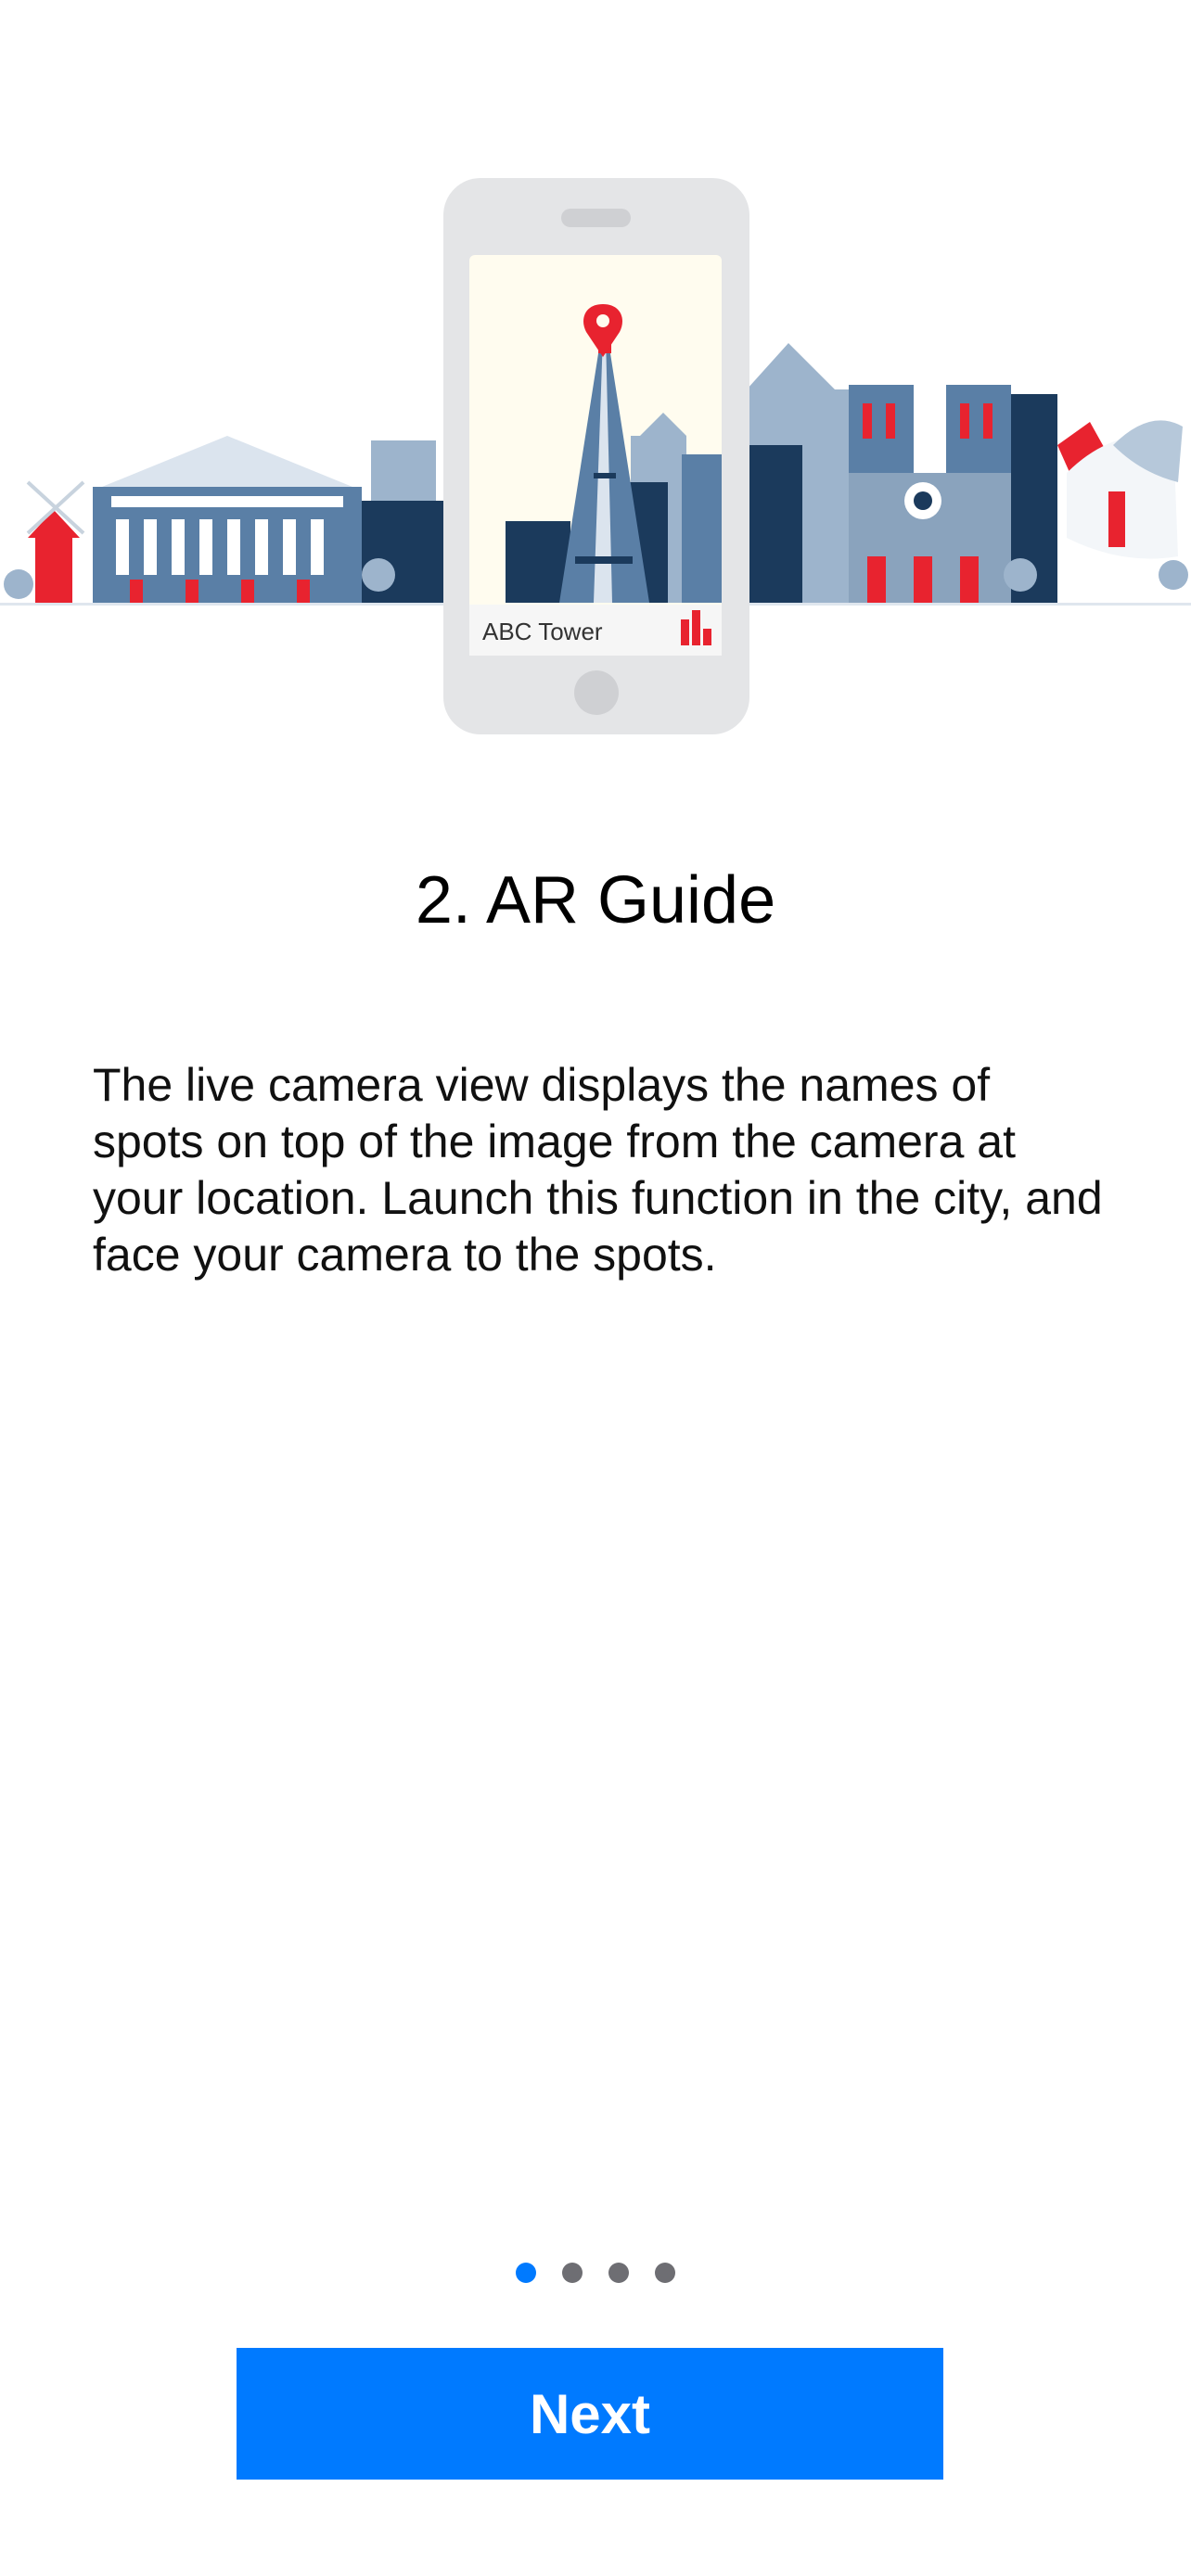 The image size is (1191, 2576). What do you see at coordinates (967, 474) in the screenshot?
I see `right-skyline` at bounding box center [967, 474].